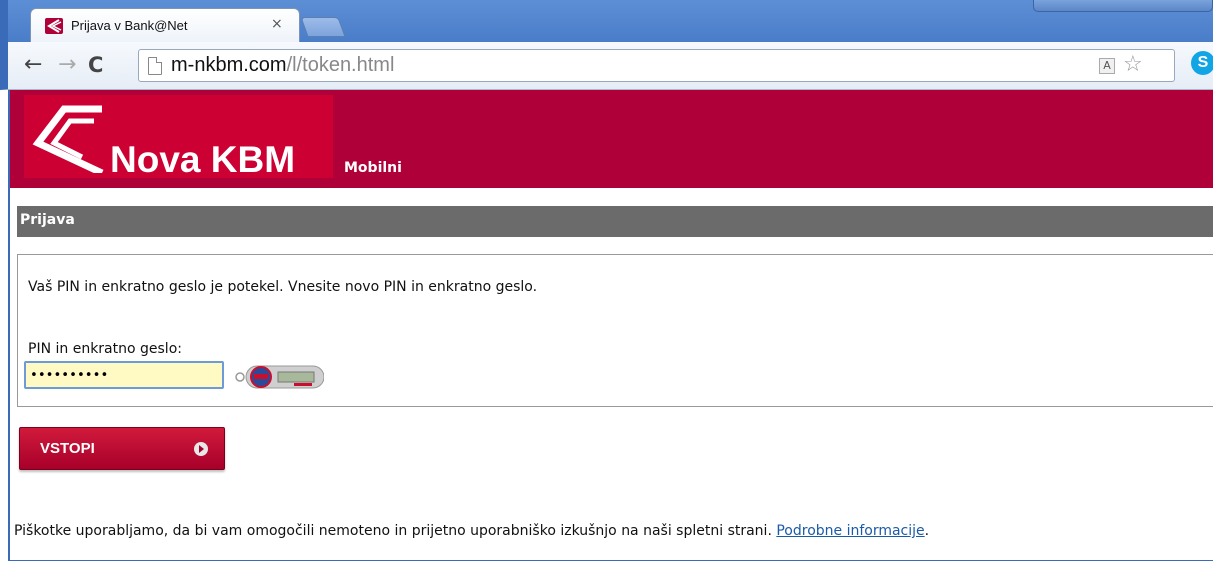 Image resolution: width=1213 pixels, height=561 pixels. Describe the element at coordinates (373, 168) in the screenshot. I see `mobilni-subtitle: Mobilni` at that location.